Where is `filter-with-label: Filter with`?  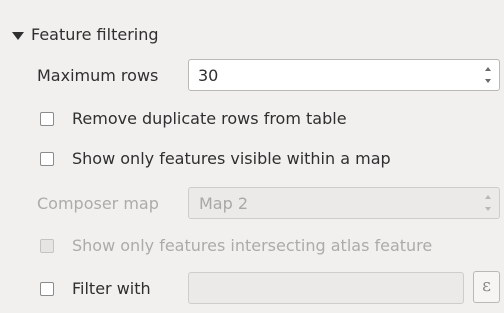 filter-with-label: Filter with is located at coordinates (111, 288).